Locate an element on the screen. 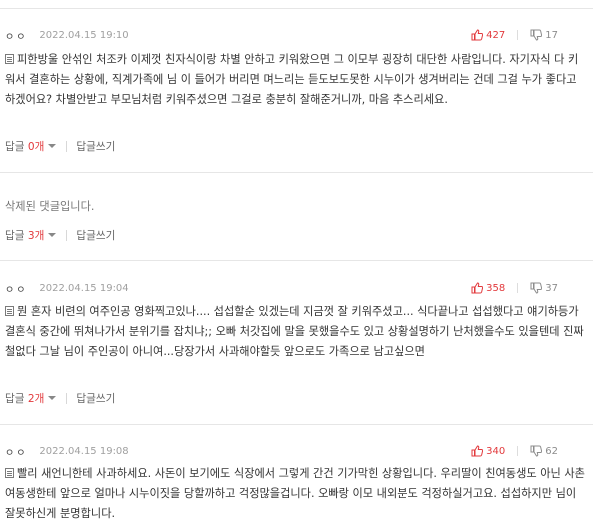  reply-count: 0개 is located at coordinates (36, 146).